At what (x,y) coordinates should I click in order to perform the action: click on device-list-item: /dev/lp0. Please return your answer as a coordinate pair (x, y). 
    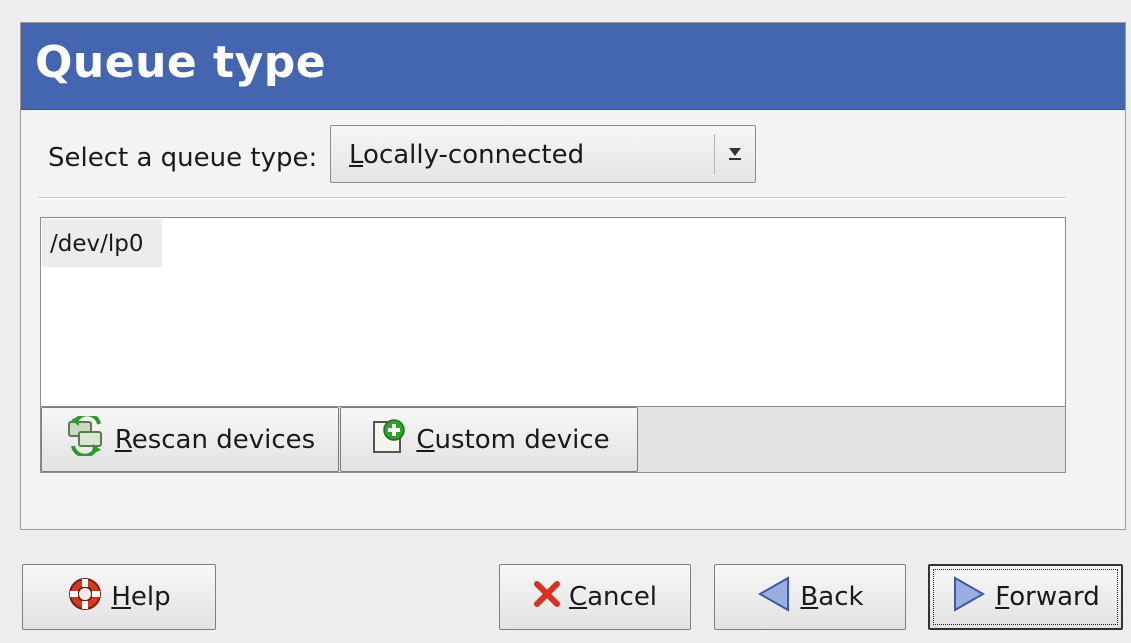
    Looking at the image, I should click on (102, 243).